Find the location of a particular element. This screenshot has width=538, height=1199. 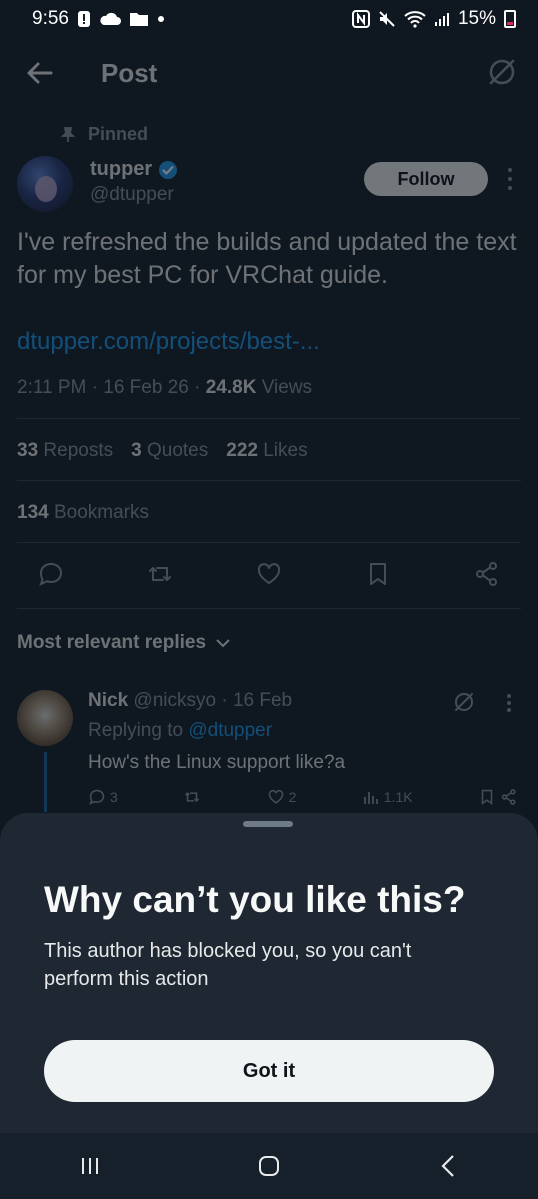

reply-author-name: Nick is located at coordinates (108, 700).